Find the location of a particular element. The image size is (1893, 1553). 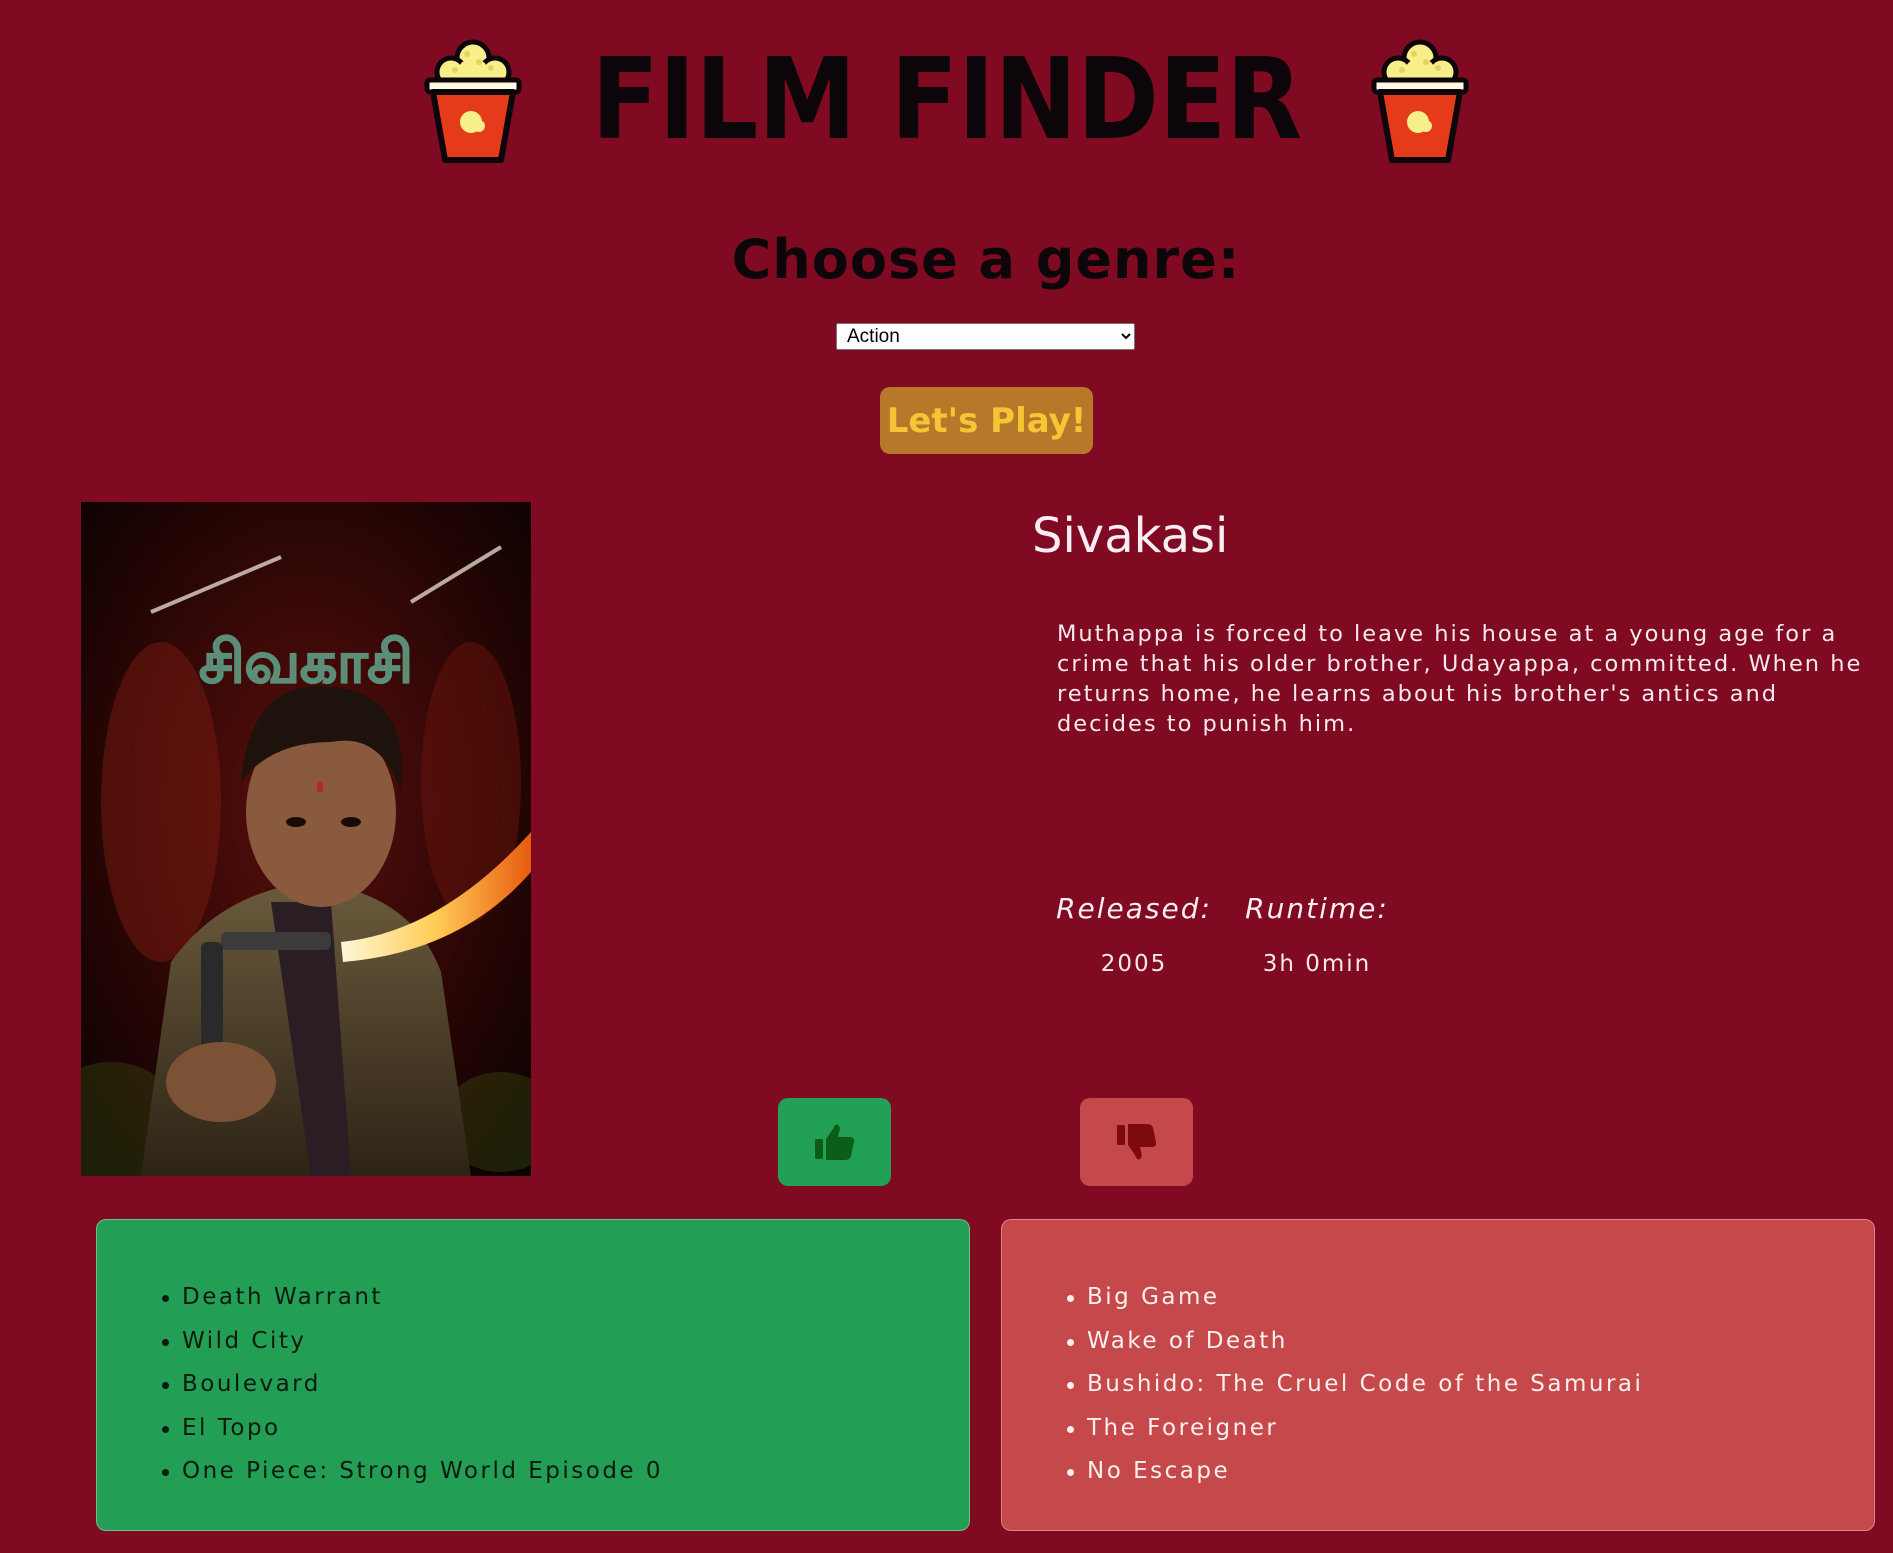

dislike-button is located at coordinates (1136, 1142).